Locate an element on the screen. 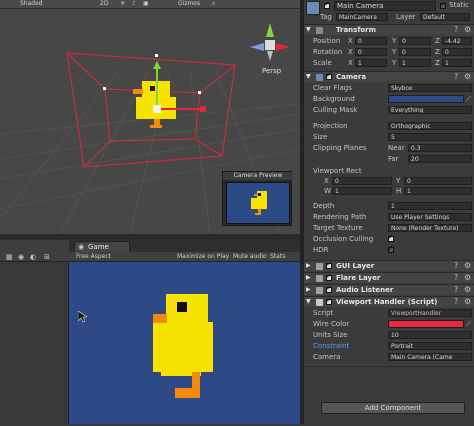 Image resolution: width=474 pixels, height=426 pixels. depth-field: 1 is located at coordinates (430, 206).